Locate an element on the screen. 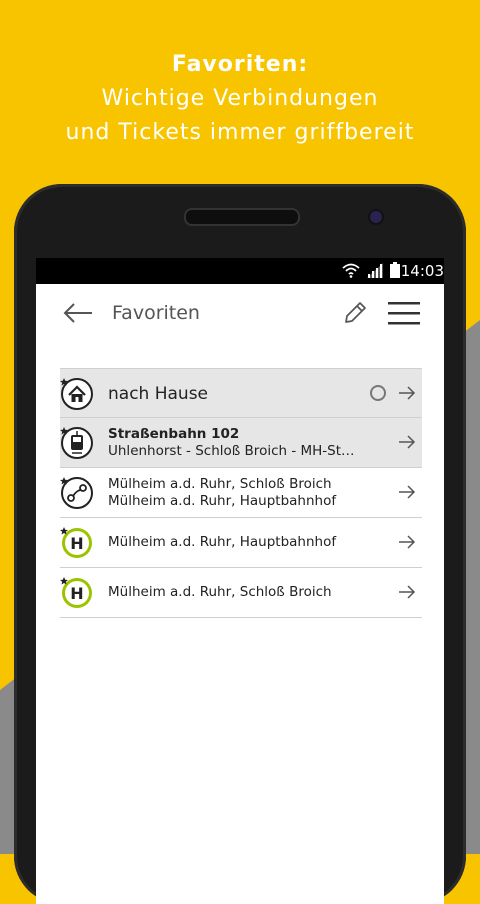 The width and height of the screenshot is (480, 904). route-origin: Mülheim a.d. Ruhr, Schloß Broich is located at coordinates (220, 483).